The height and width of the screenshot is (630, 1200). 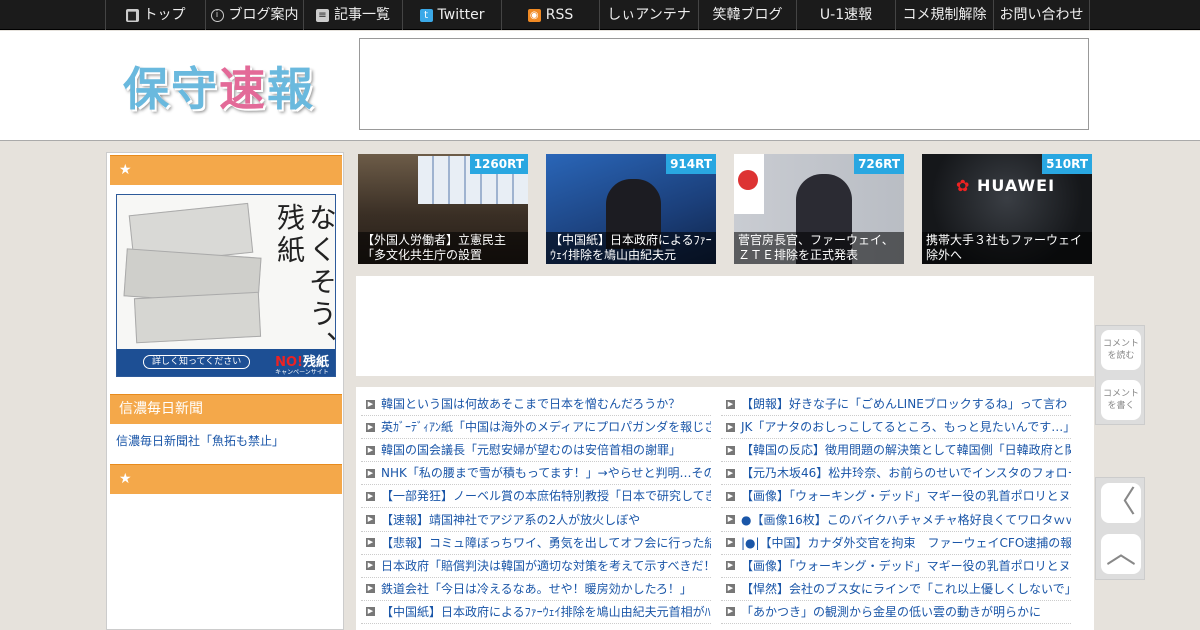 I want to click on read-comments-button: コメントを読む, so click(x=1121, y=350).